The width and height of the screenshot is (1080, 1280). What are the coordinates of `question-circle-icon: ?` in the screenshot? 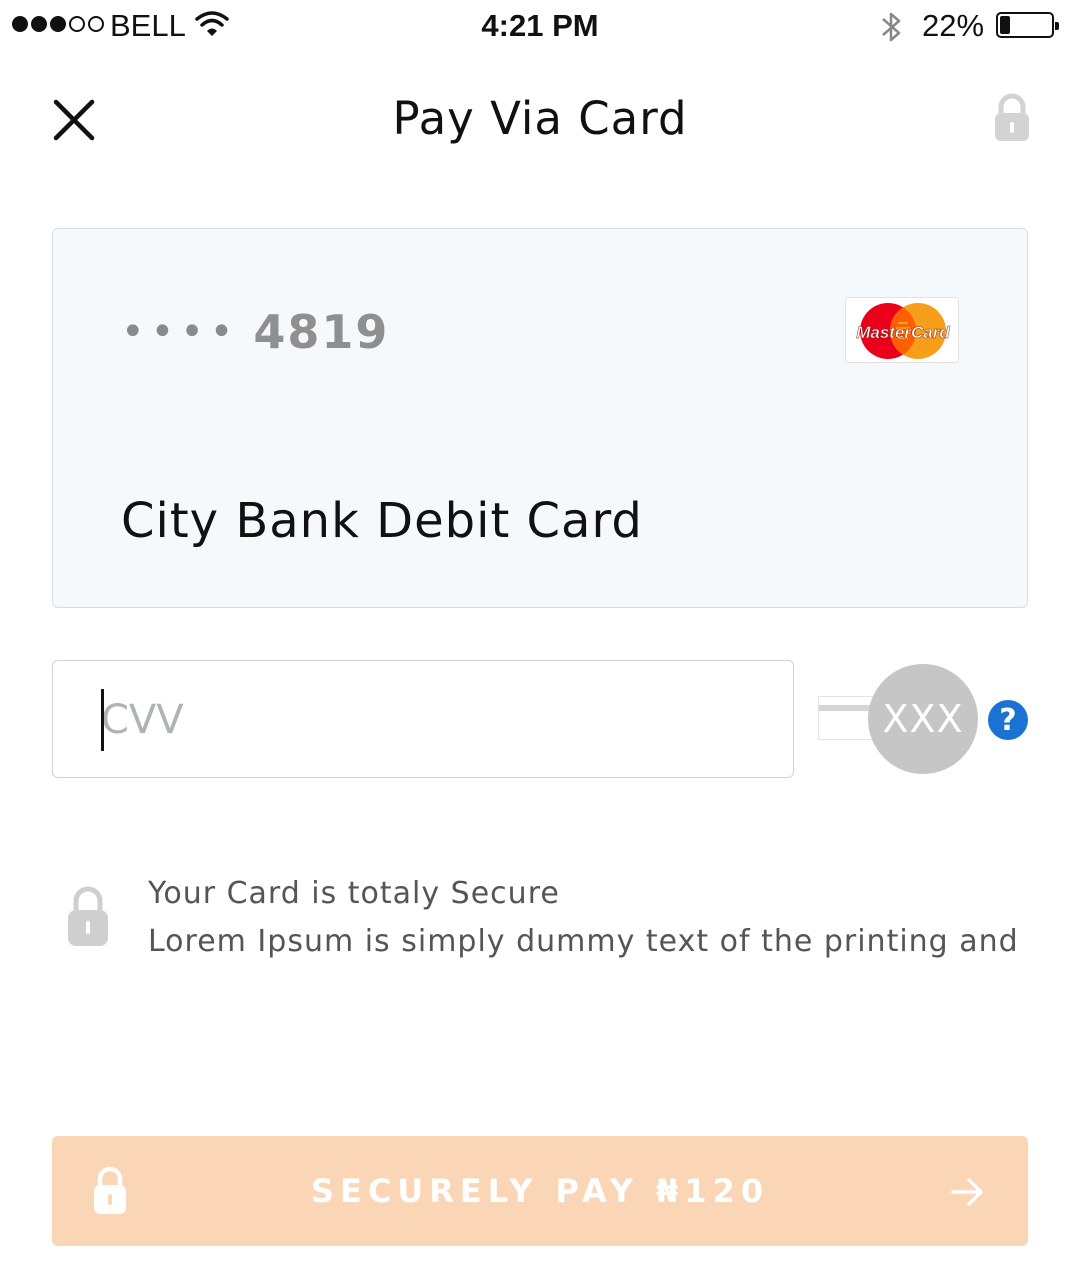 It's located at (1008, 720).